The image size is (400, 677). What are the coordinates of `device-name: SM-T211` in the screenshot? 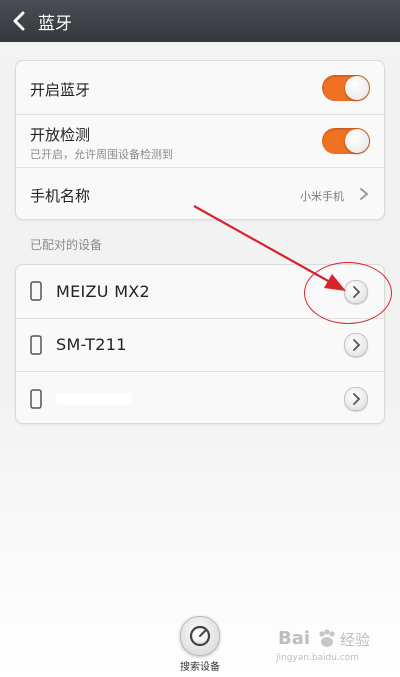 It's located at (91, 344).